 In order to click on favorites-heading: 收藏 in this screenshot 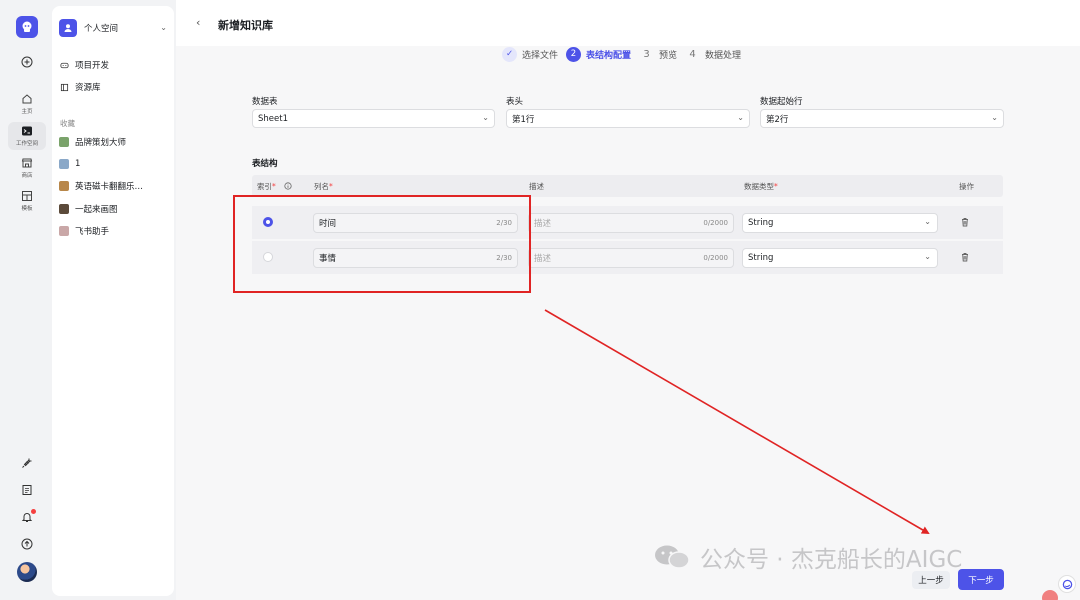, I will do `click(67, 123)`.